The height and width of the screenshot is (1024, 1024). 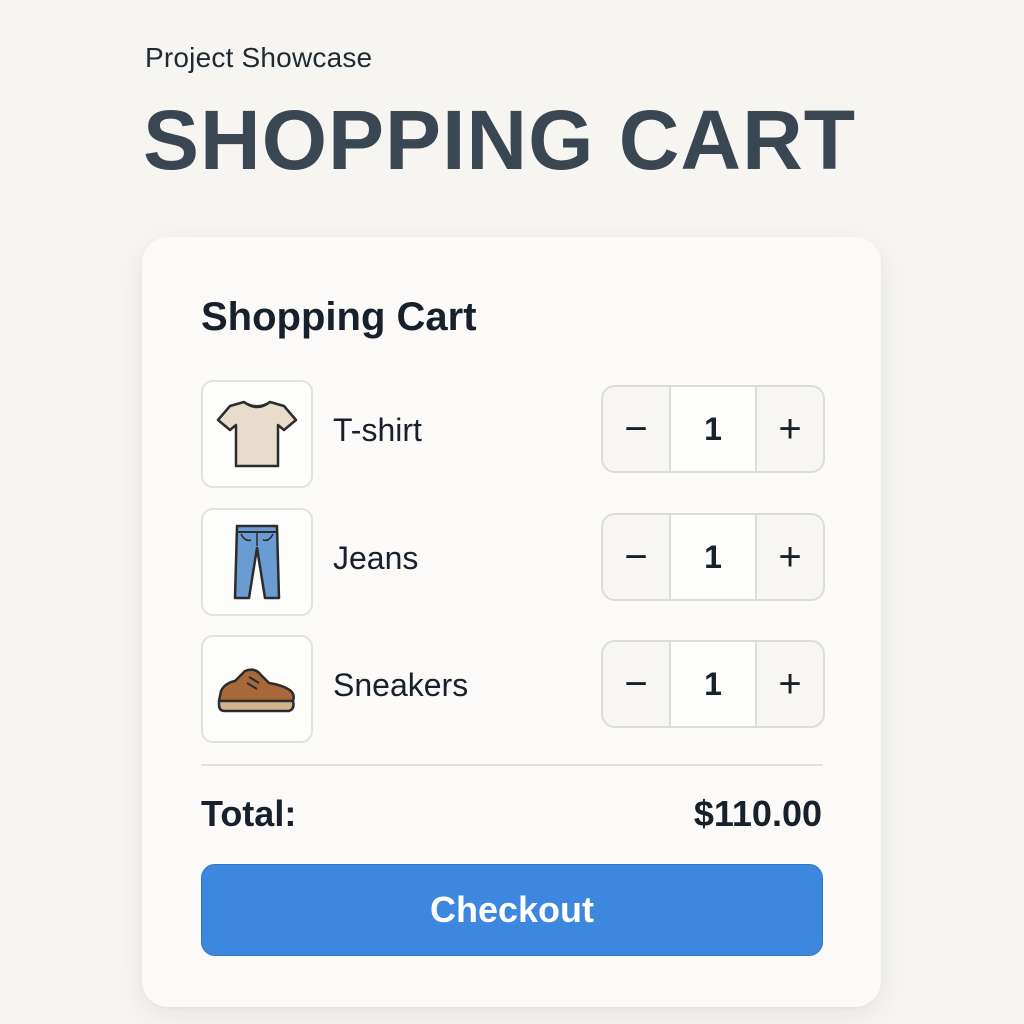 I want to click on item-name: T-shirt, so click(x=377, y=430).